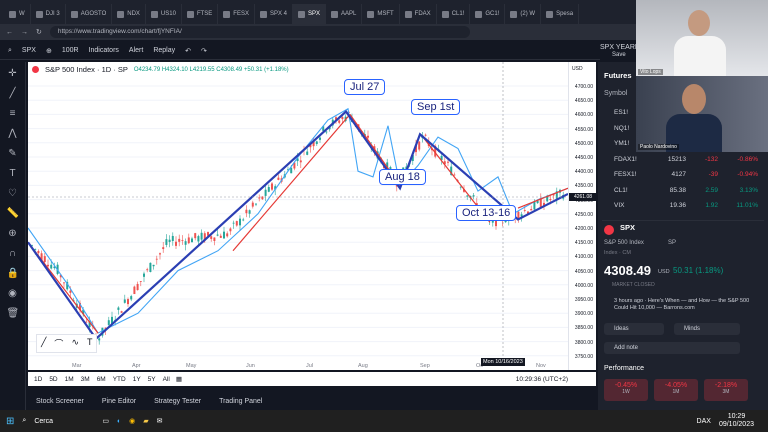  Describe the element at coordinates (13, 94) in the screenshot. I see `trendline-icon: ╱` at that location.